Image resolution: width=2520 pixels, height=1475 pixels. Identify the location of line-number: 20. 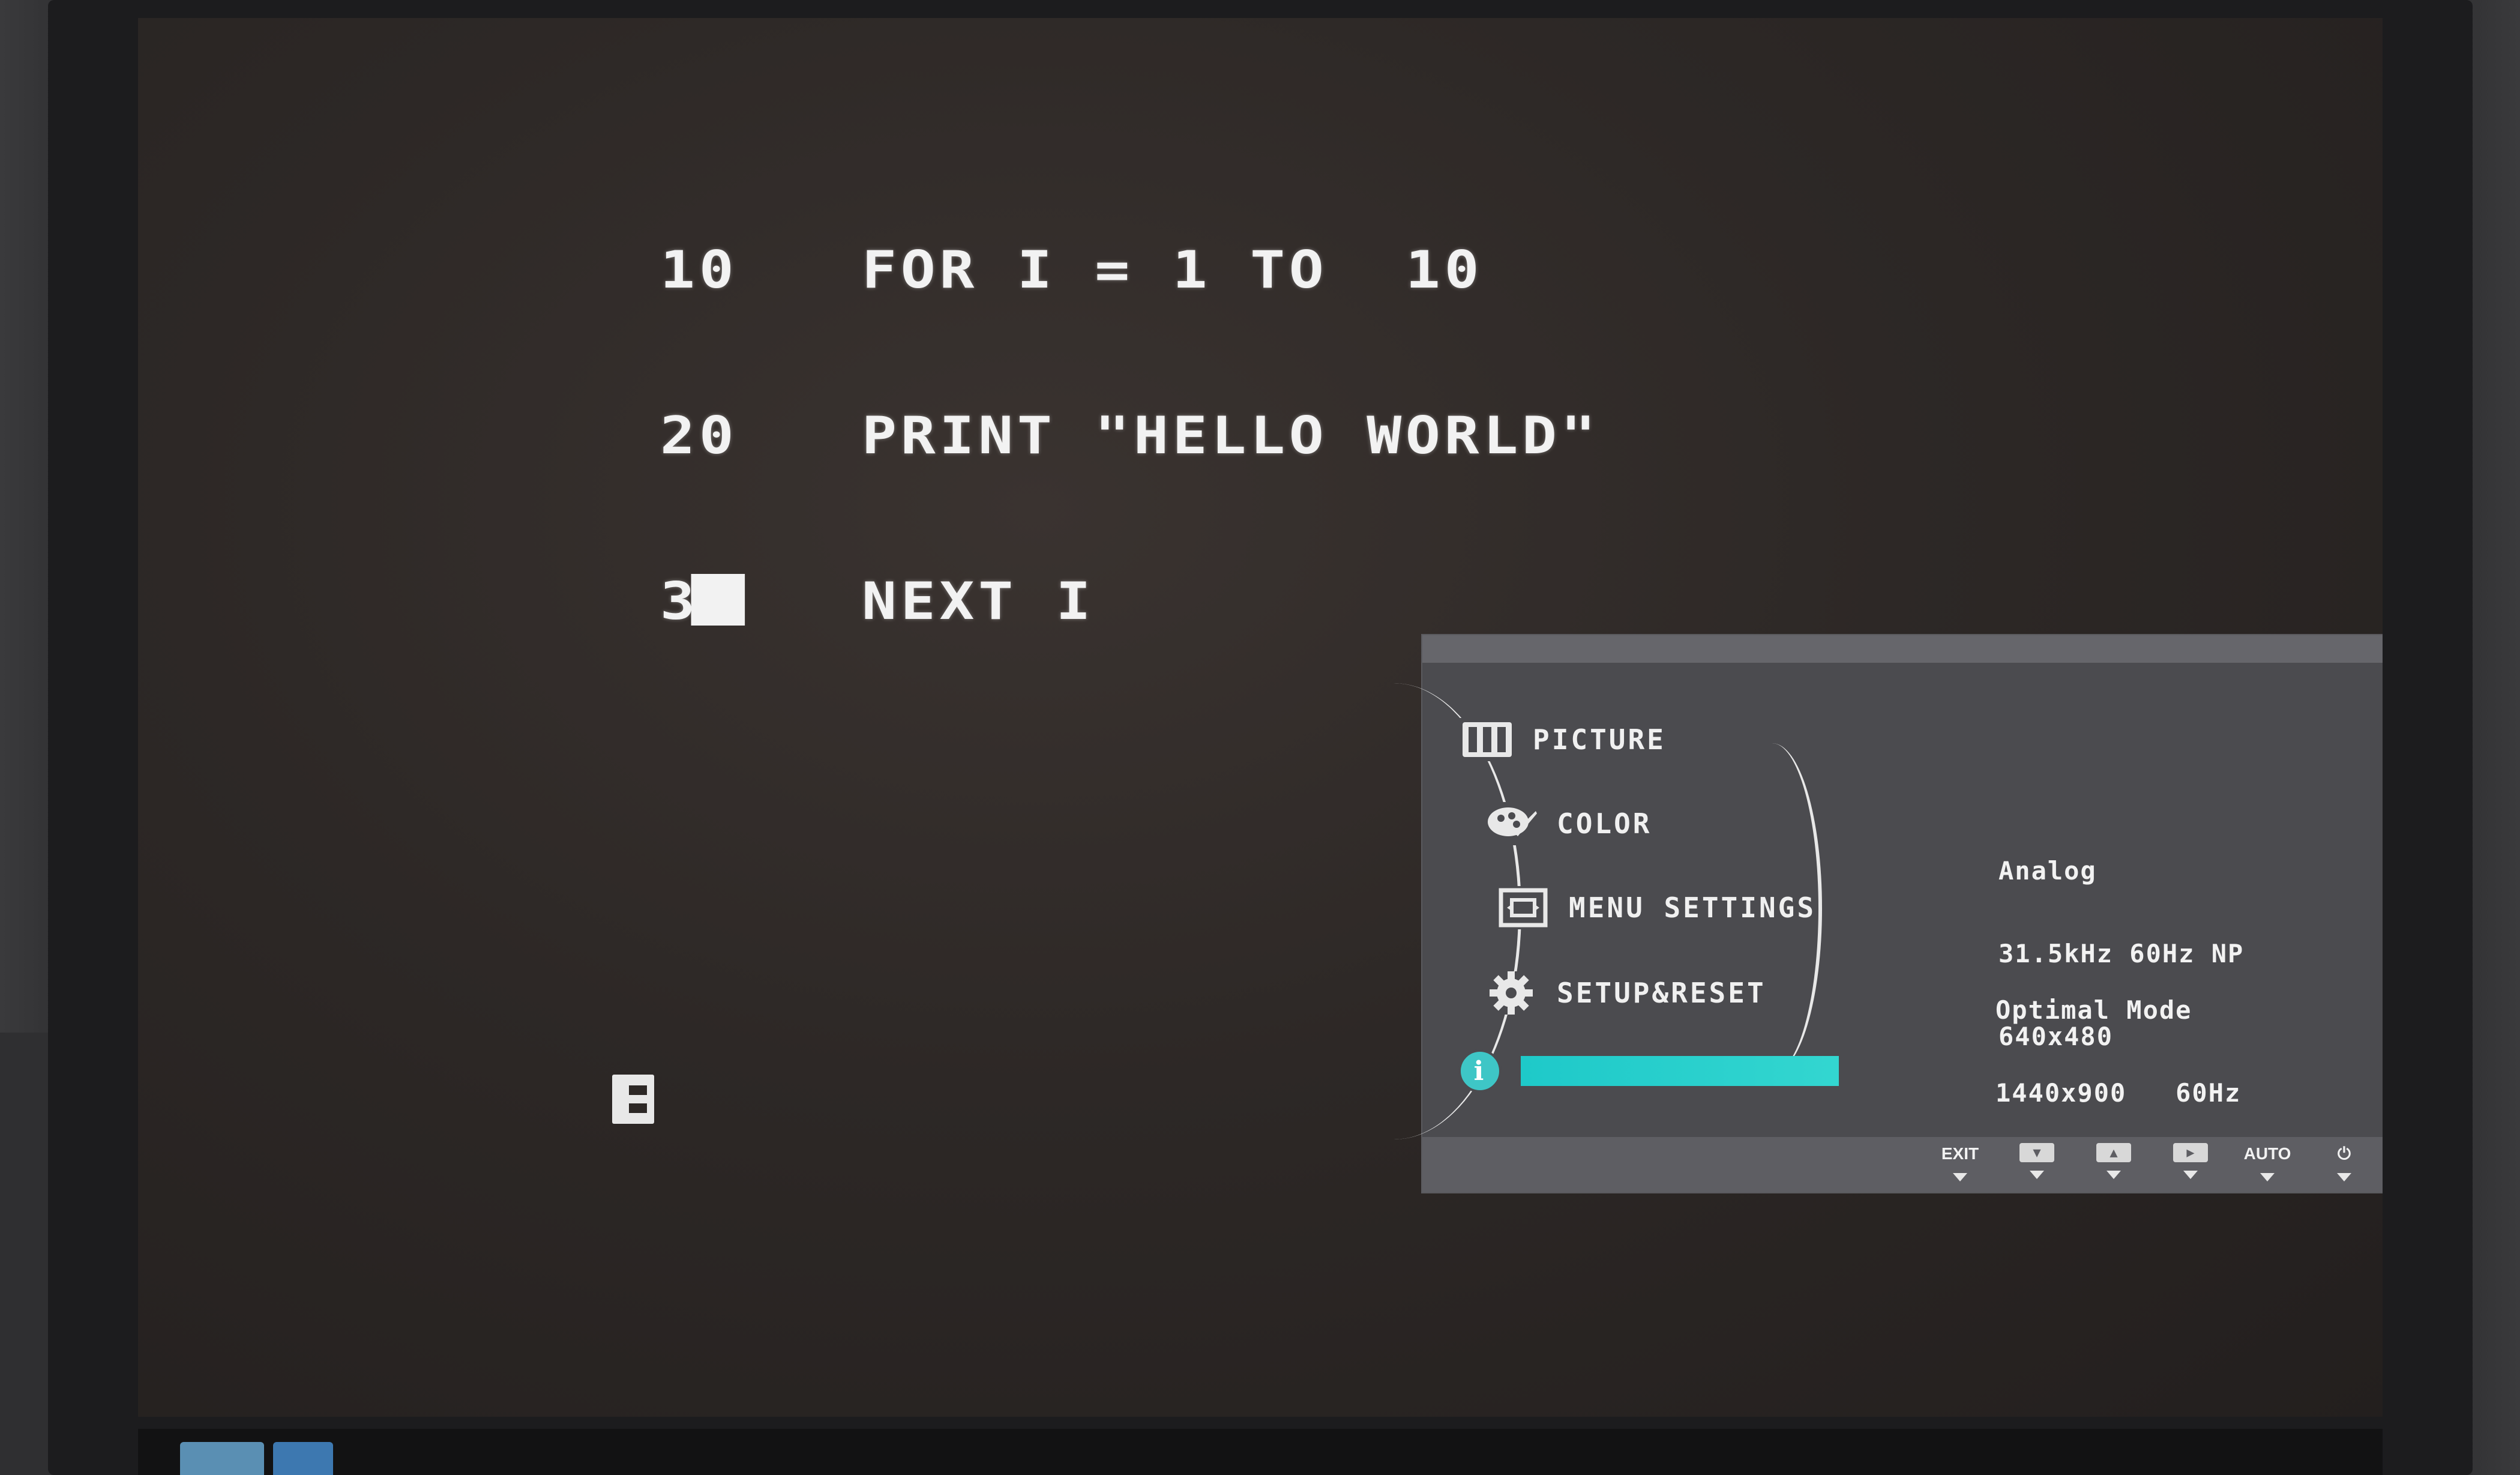
(699, 436).